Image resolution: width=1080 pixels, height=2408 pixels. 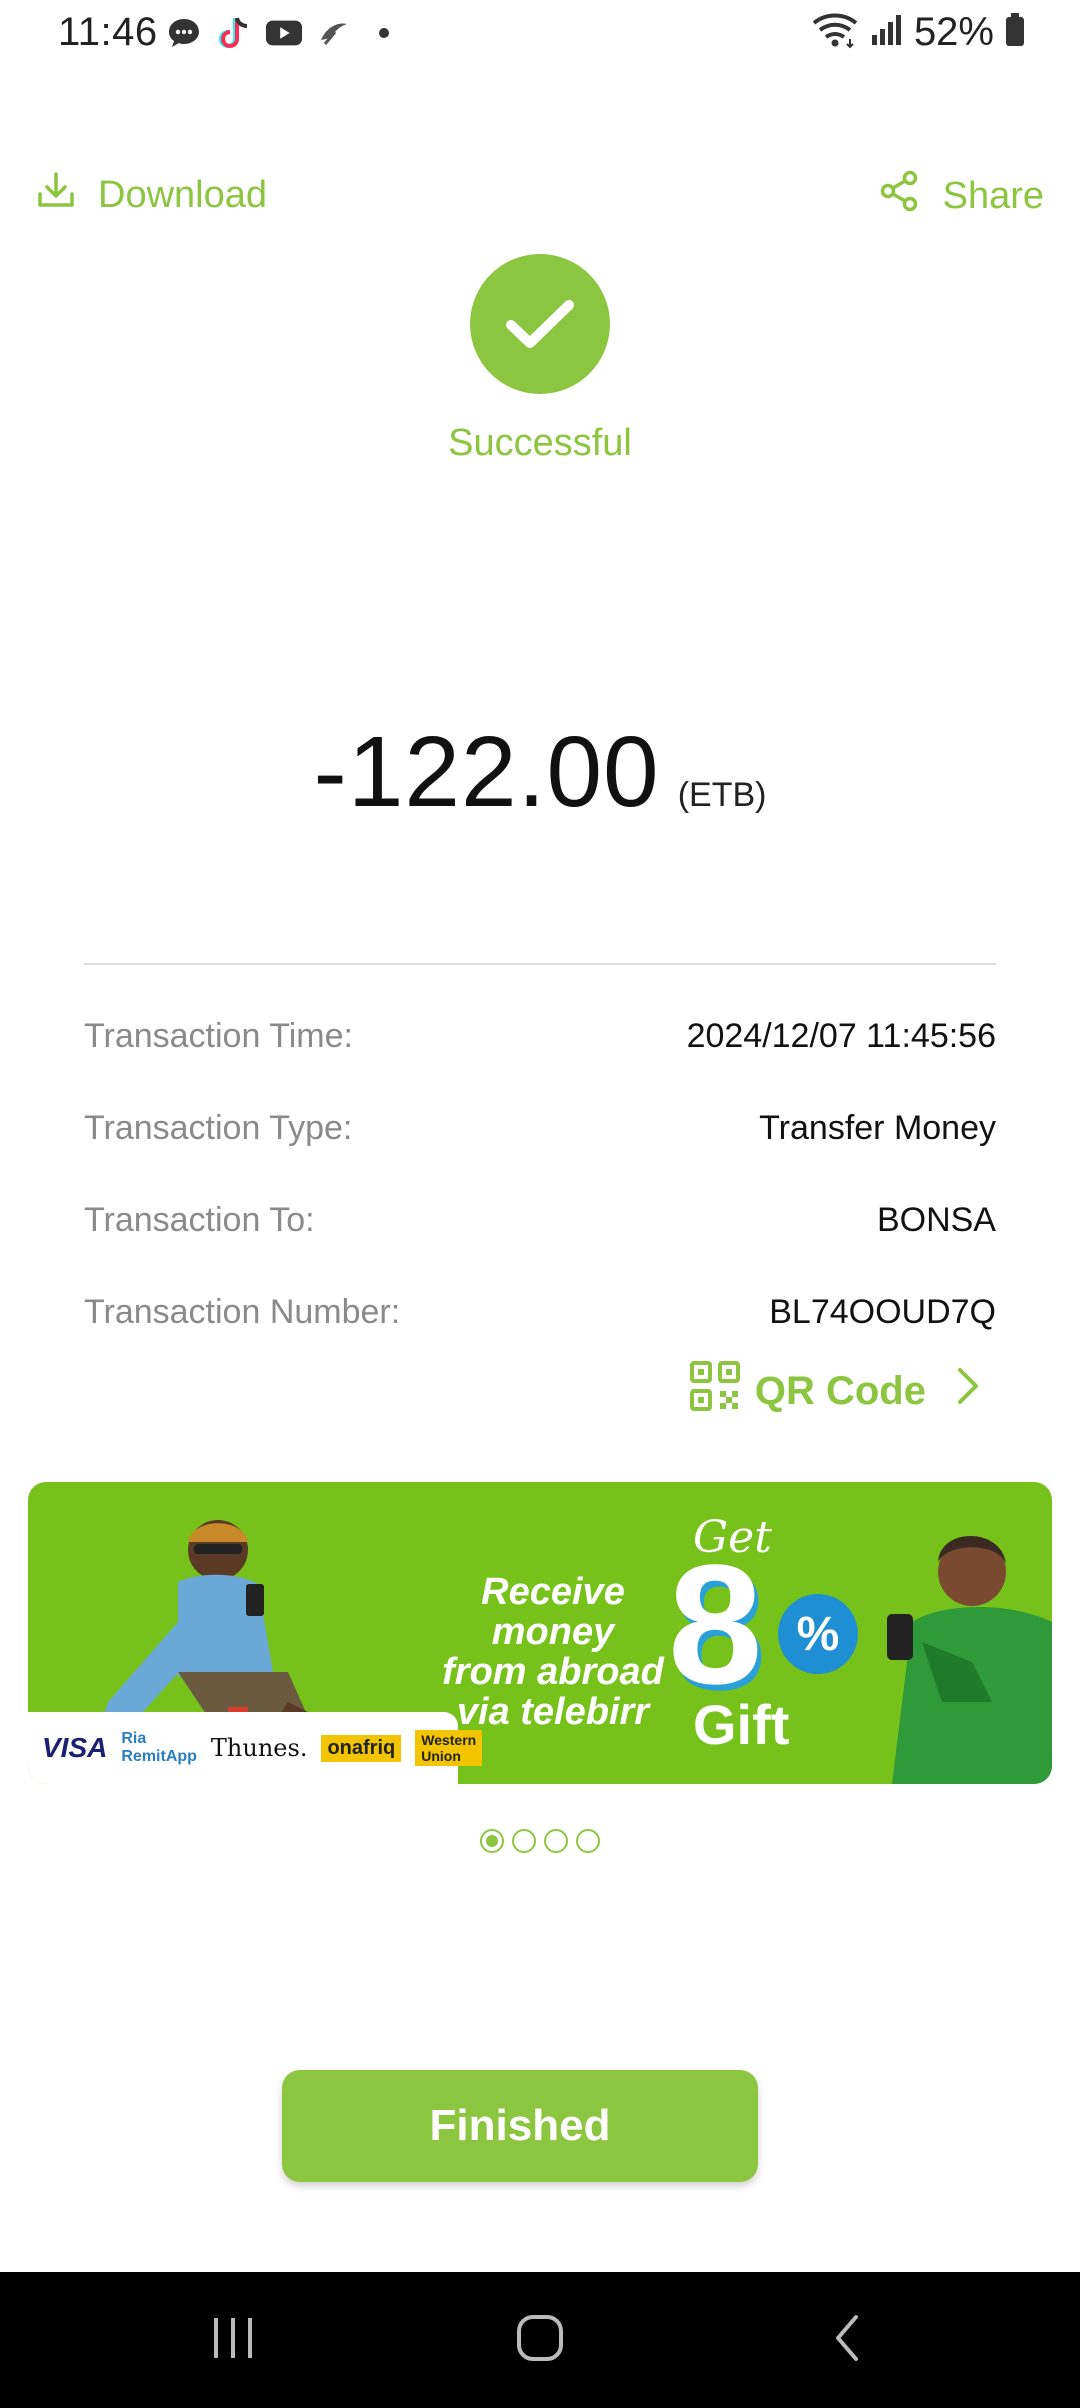 I want to click on status-time: 11:46, so click(x=108, y=32).